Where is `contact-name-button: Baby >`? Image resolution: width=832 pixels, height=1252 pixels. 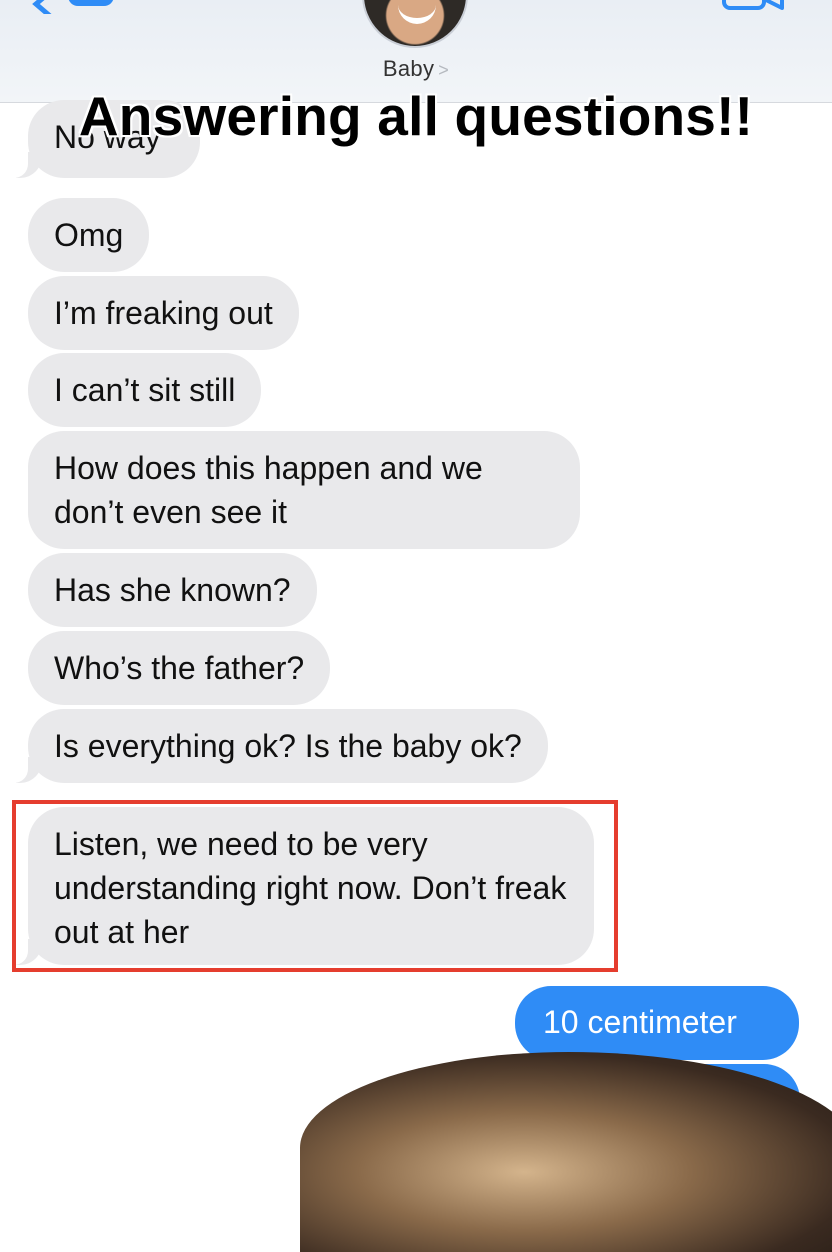 contact-name-button: Baby > is located at coordinates (416, 69).